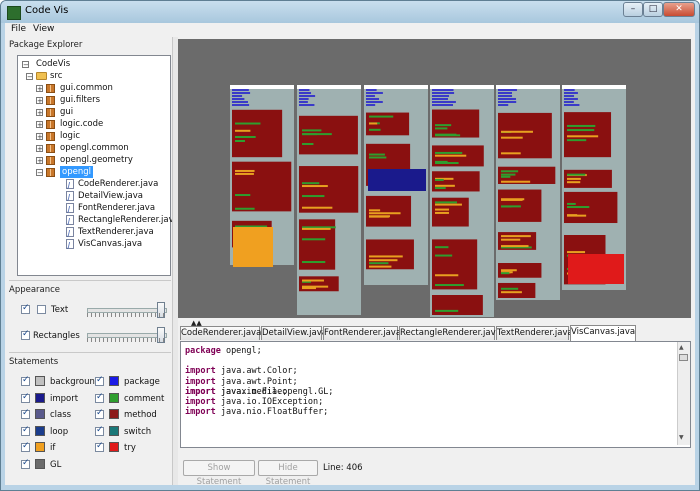 Image resolution: width=700 pixels, height=491 pixels. Describe the element at coordinates (144, 398) in the screenshot. I see `statement-label: comment` at that location.